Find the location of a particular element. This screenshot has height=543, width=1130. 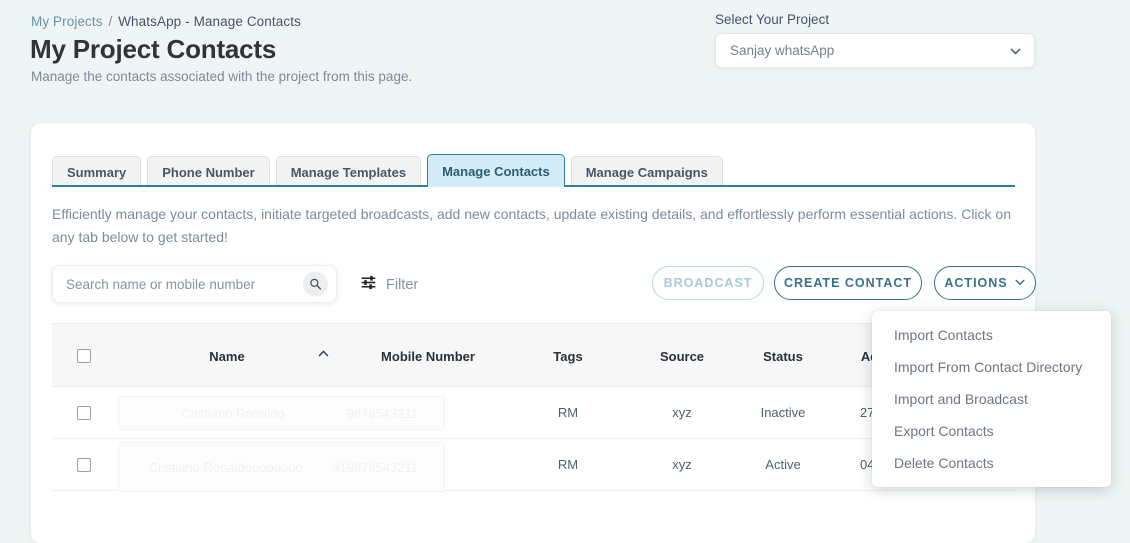

project-select-value: Sanjay whatsApp is located at coordinates (782, 50).